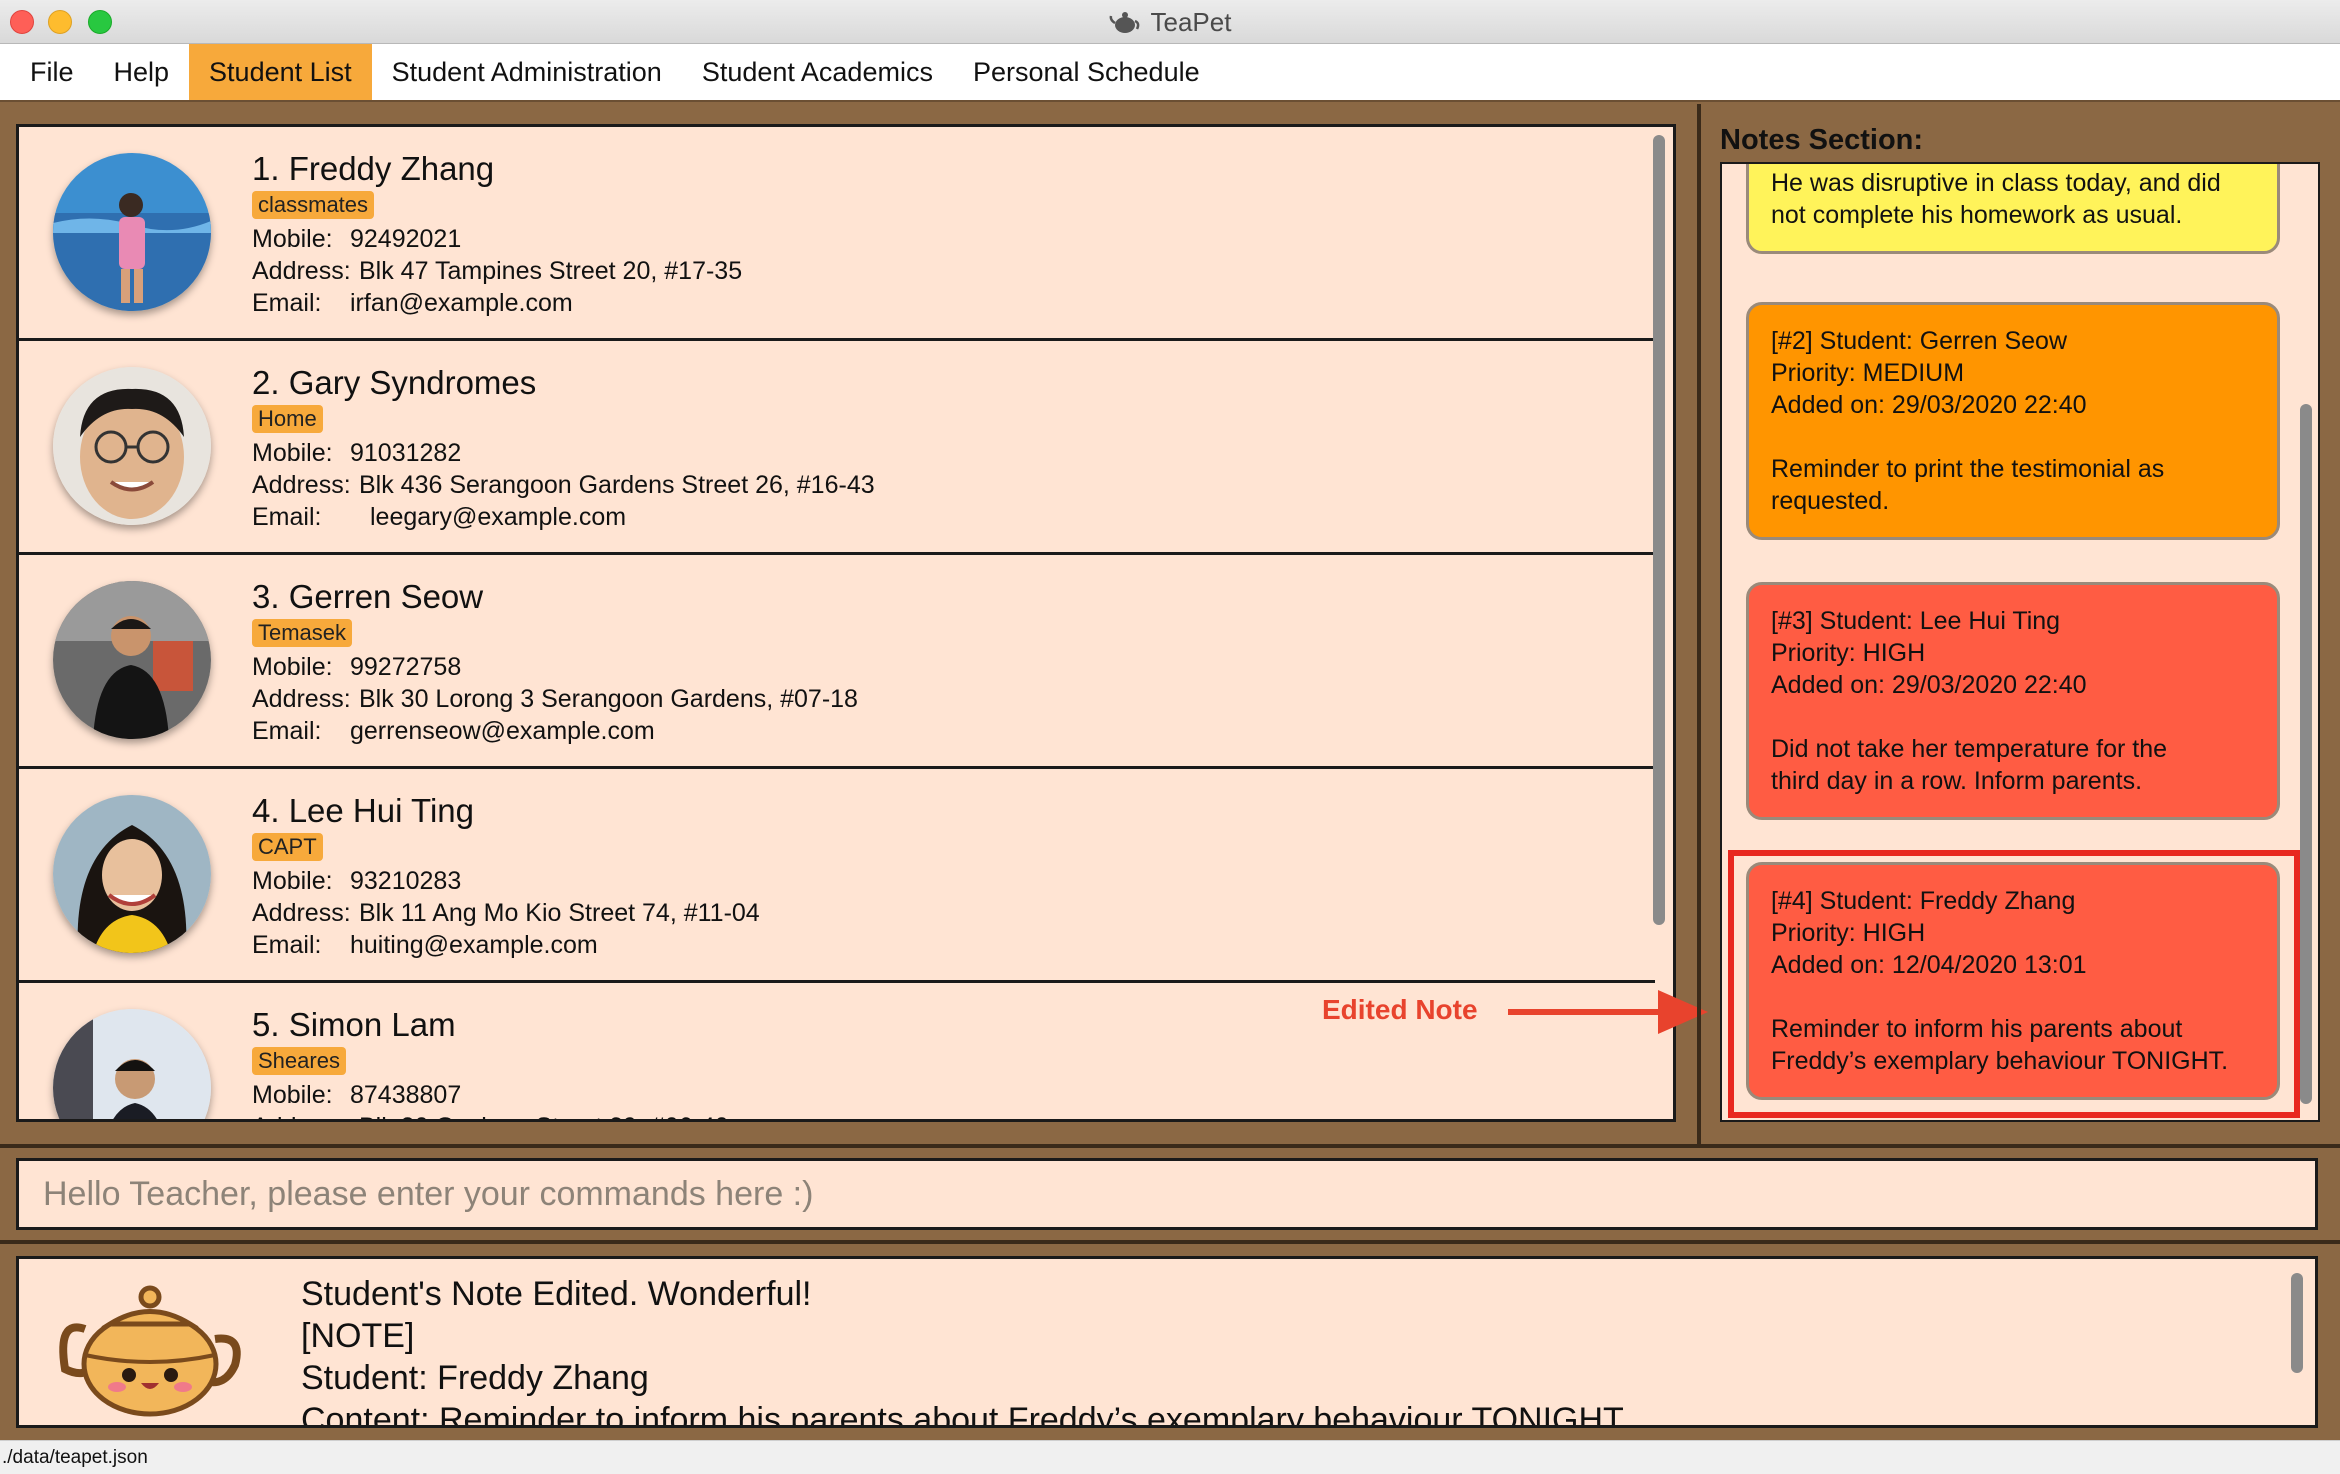  I want to click on edited-note-highlight, so click(2014, 984).